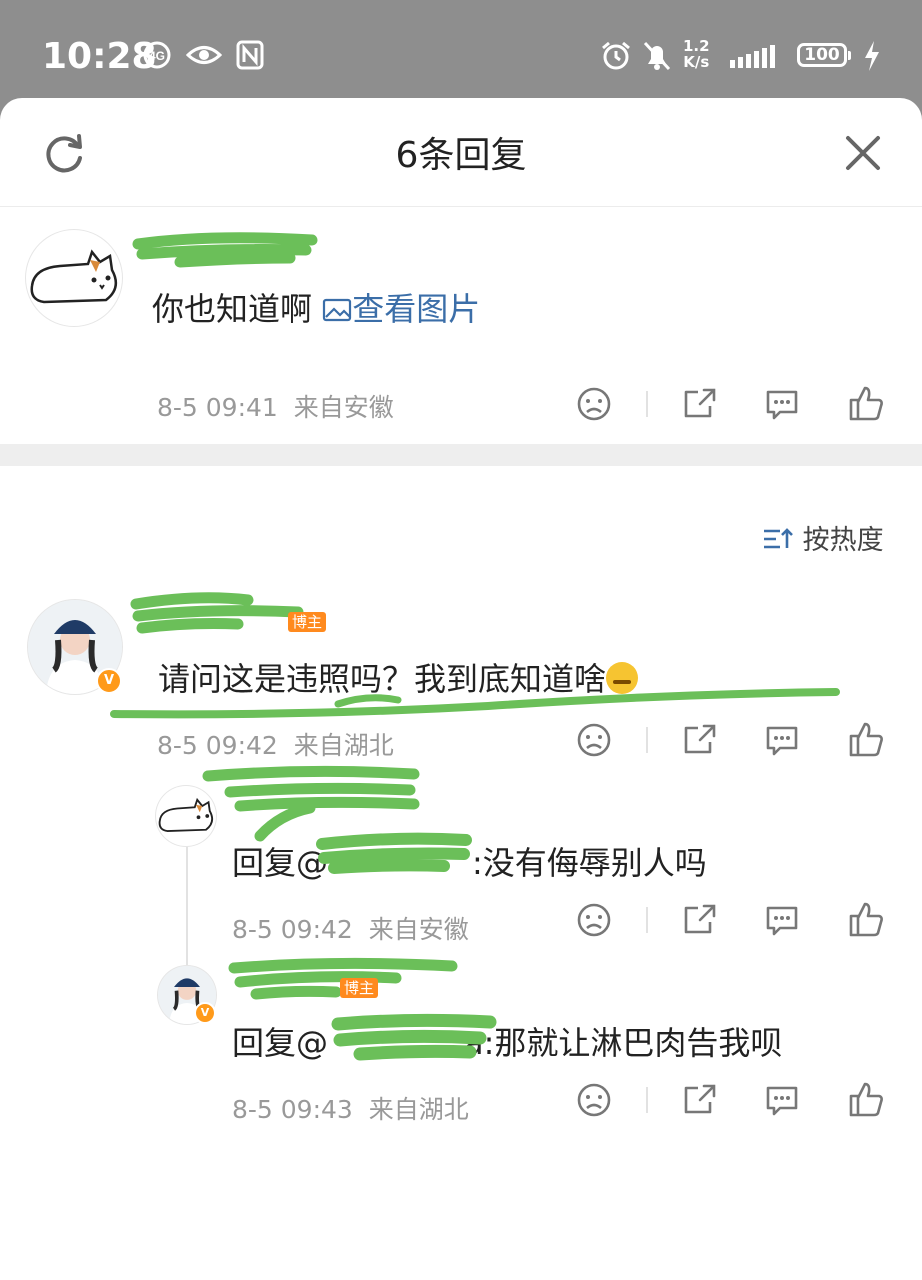 This screenshot has width=922, height=1280. I want to click on net-speed-unit: K/s, so click(696, 62).